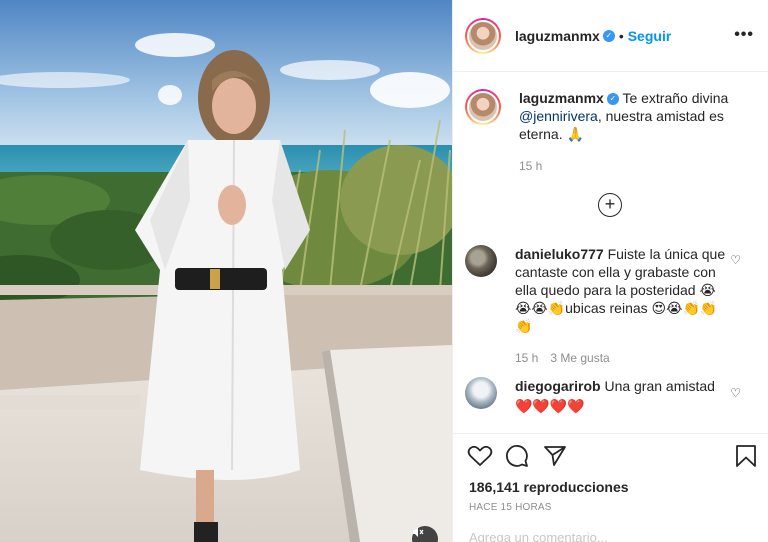 The image size is (768, 542). Describe the element at coordinates (517, 456) in the screenshot. I see `comment-bubble-icon` at that location.